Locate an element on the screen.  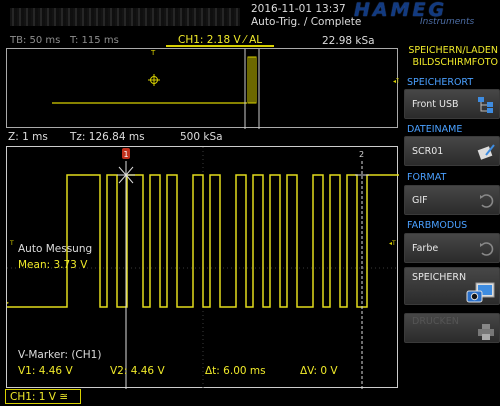
printer-icon is located at coordinates (486, 332).